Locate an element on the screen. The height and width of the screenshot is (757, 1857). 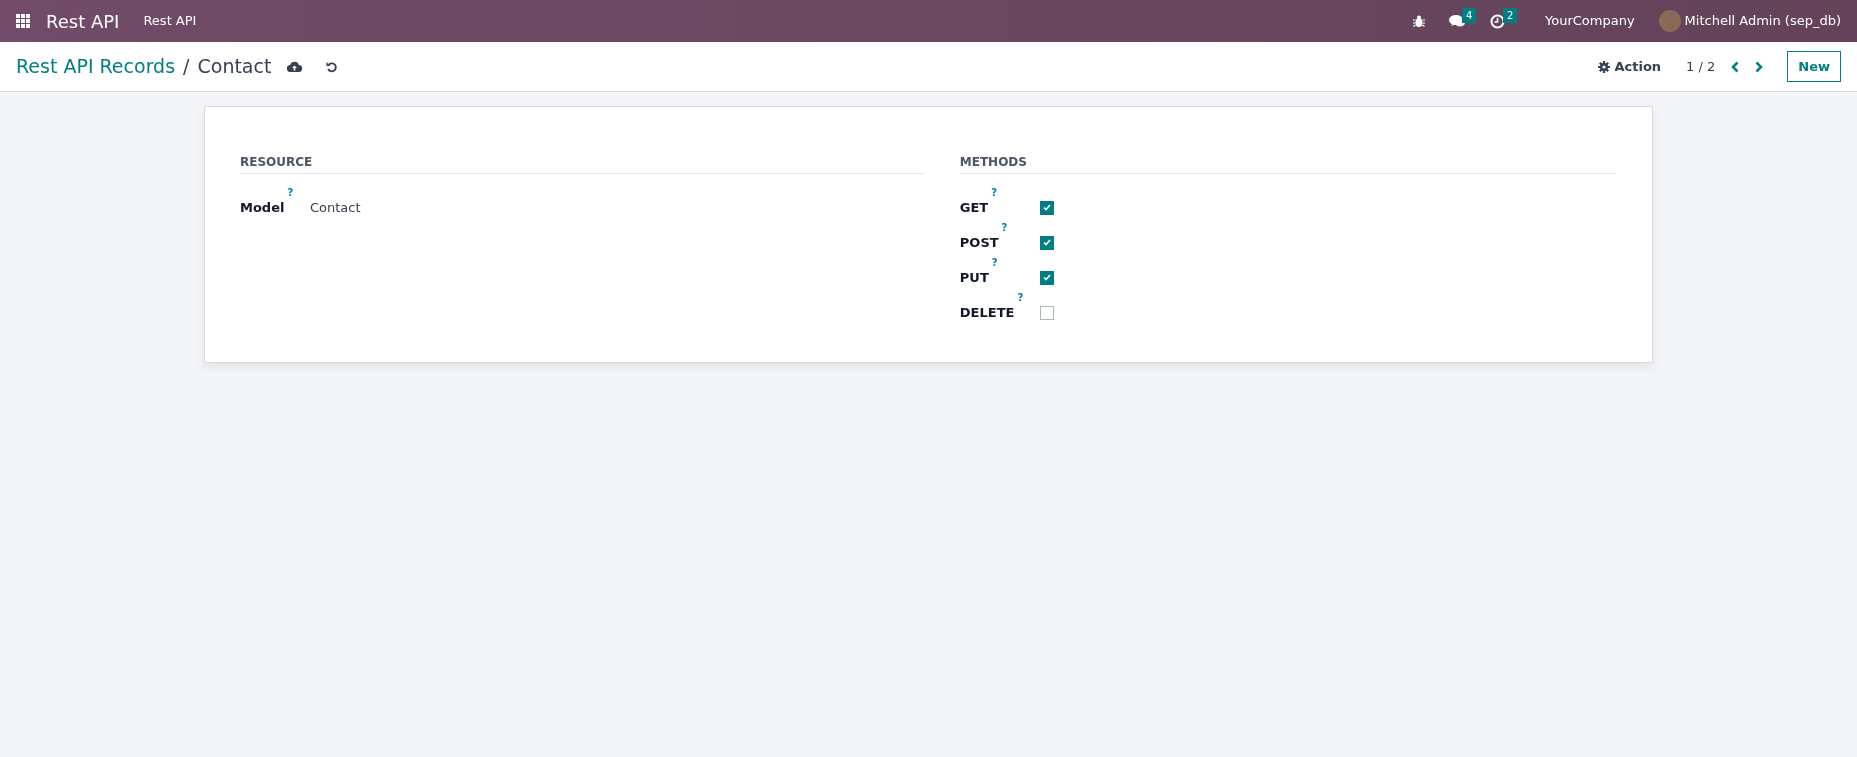
pager-value: 1 / 2 is located at coordinates (1701, 66).